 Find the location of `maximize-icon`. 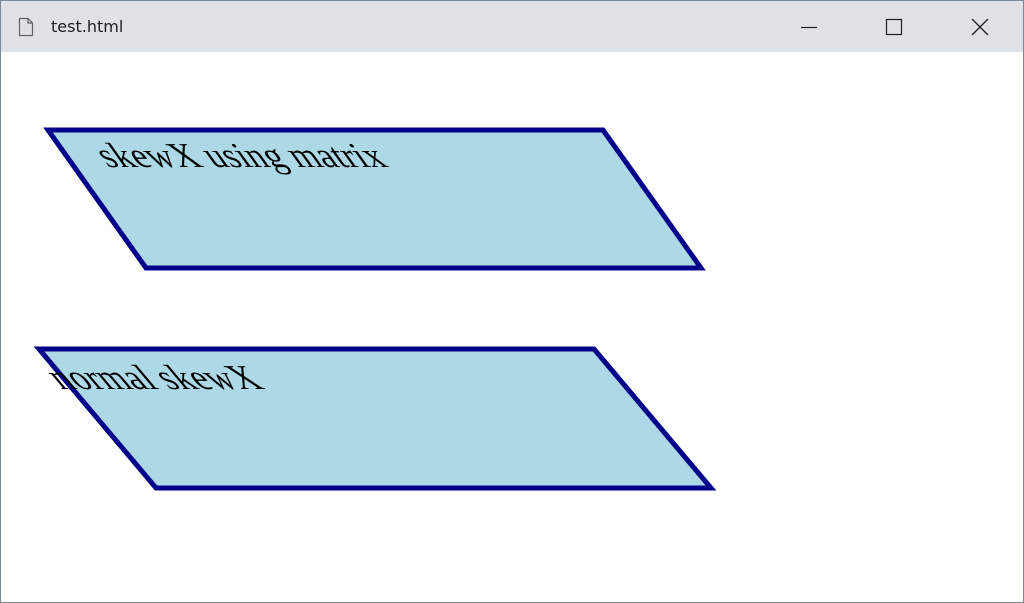

maximize-icon is located at coordinates (894, 27).